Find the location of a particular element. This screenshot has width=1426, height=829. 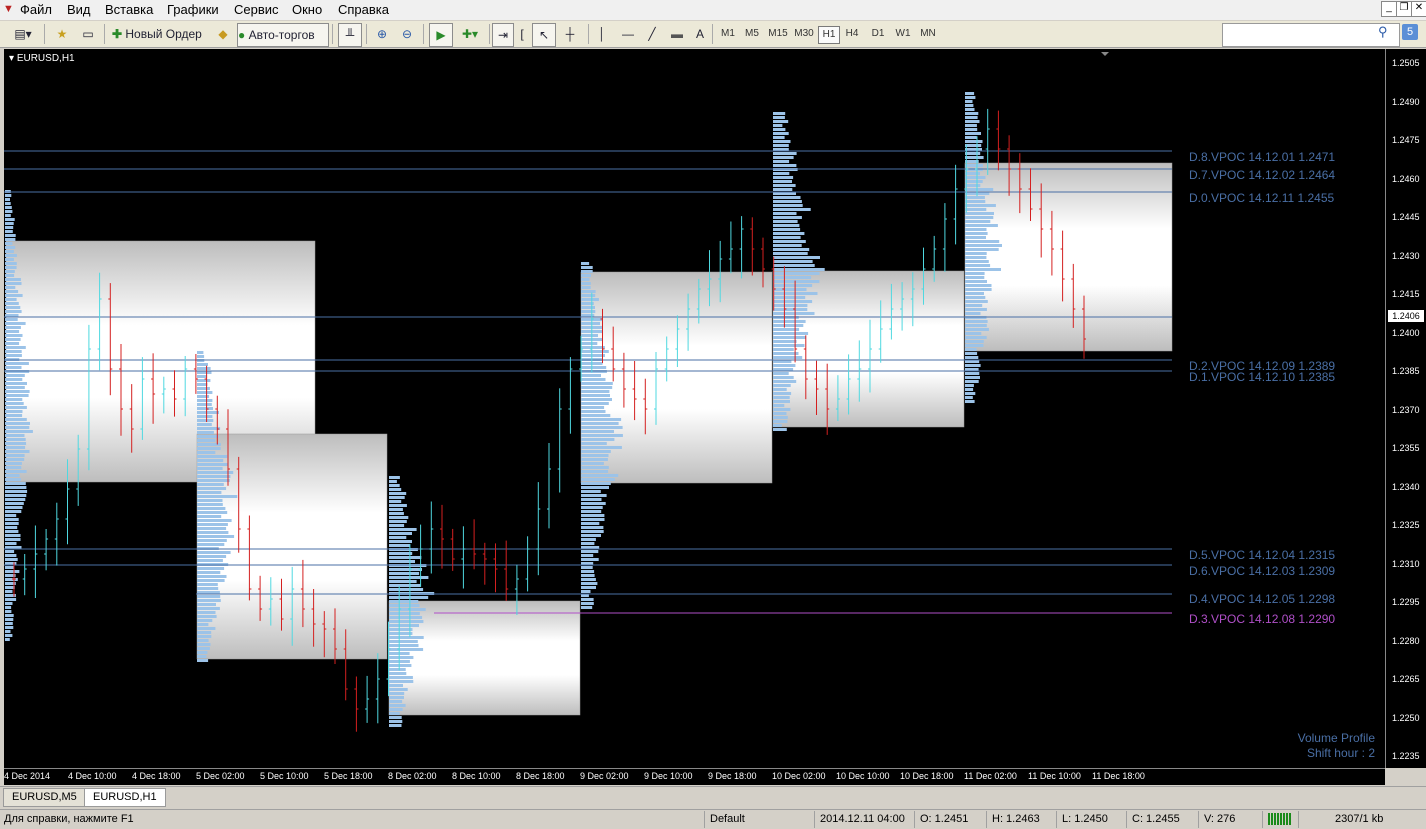

tf-m30-button: M30 is located at coordinates (804, 34).